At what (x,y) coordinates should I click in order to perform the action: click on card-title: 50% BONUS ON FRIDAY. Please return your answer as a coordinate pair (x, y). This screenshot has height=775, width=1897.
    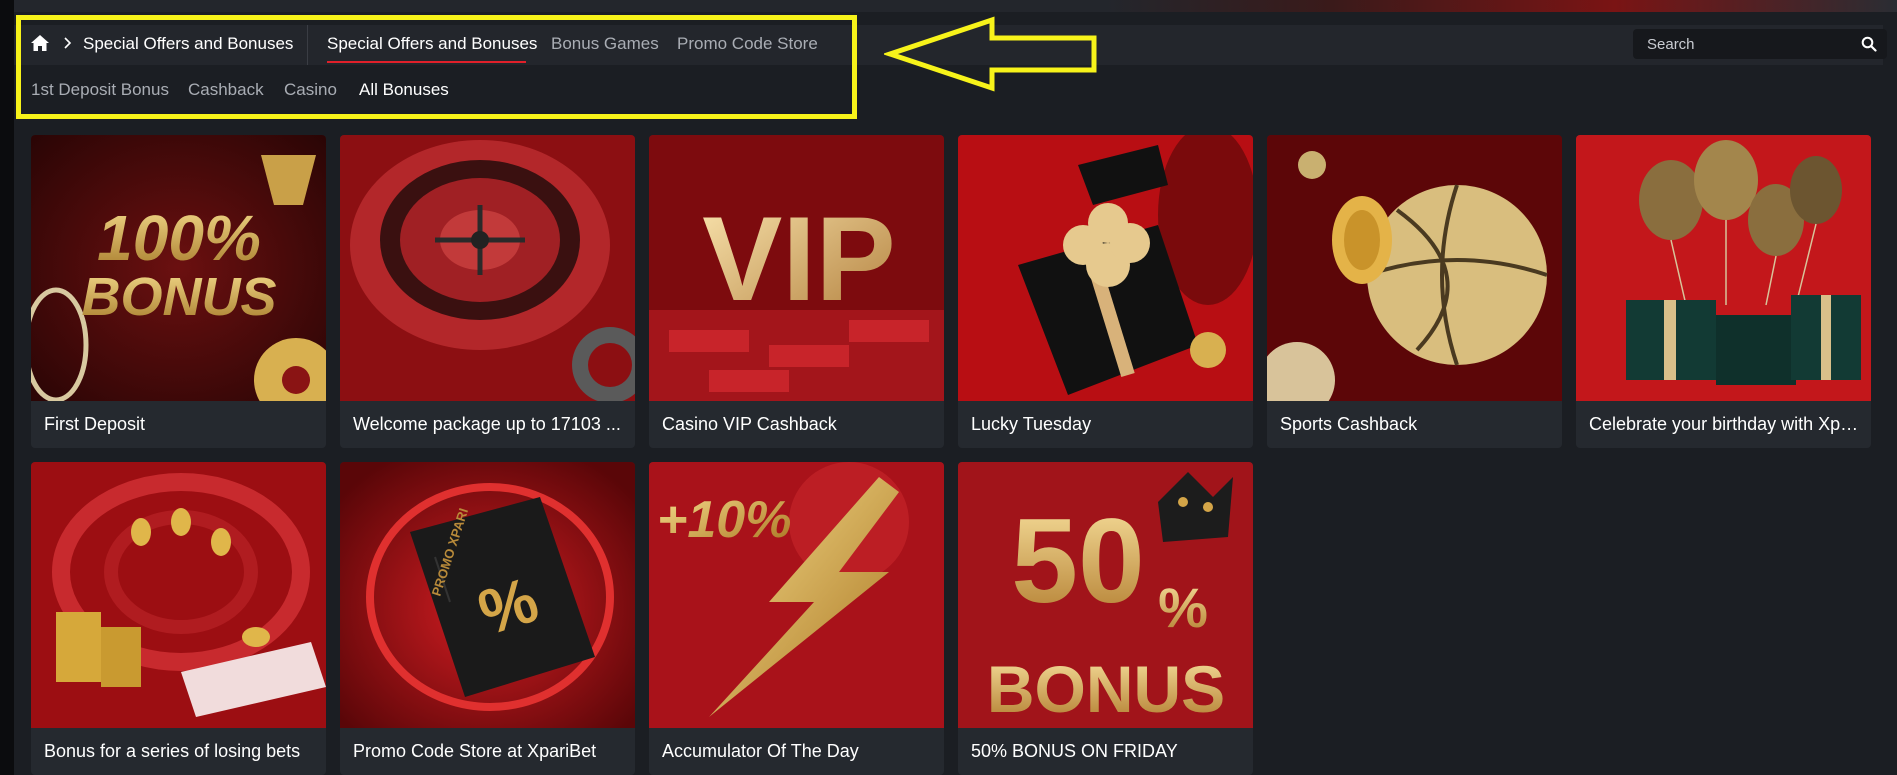
    Looking at the image, I should click on (1074, 751).